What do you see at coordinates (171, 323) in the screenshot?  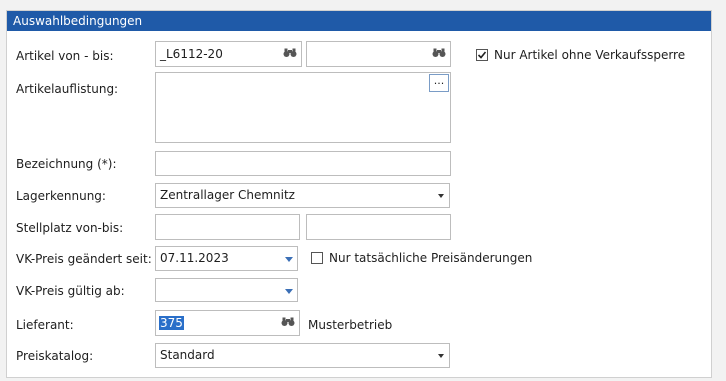 I see `lieferant-value: 375` at bounding box center [171, 323].